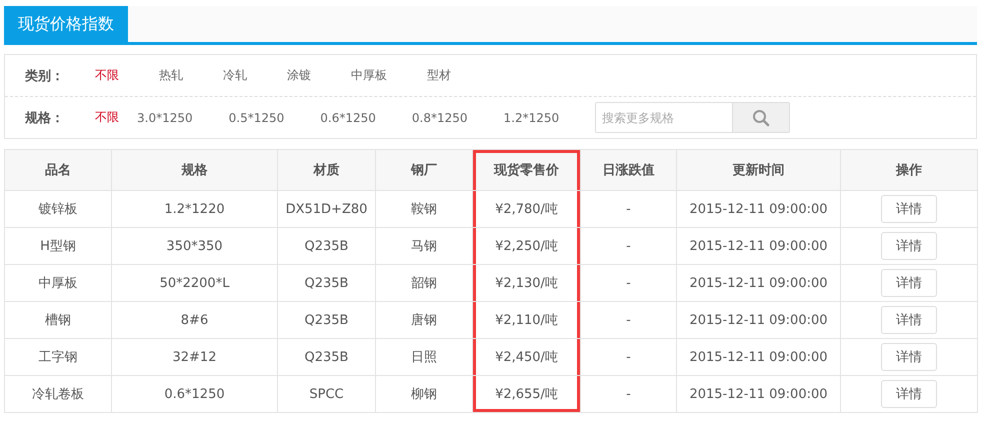 This screenshot has width=981, height=427. Describe the element at coordinates (327, 209) in the screenshot. I see `table-cell: DX51D+Z80` at that location.